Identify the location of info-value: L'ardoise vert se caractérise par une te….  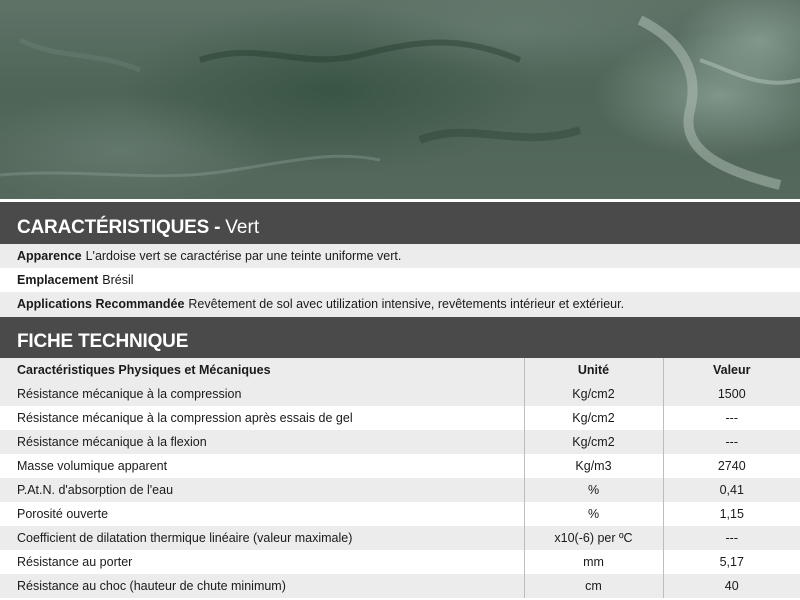
(243, 256).